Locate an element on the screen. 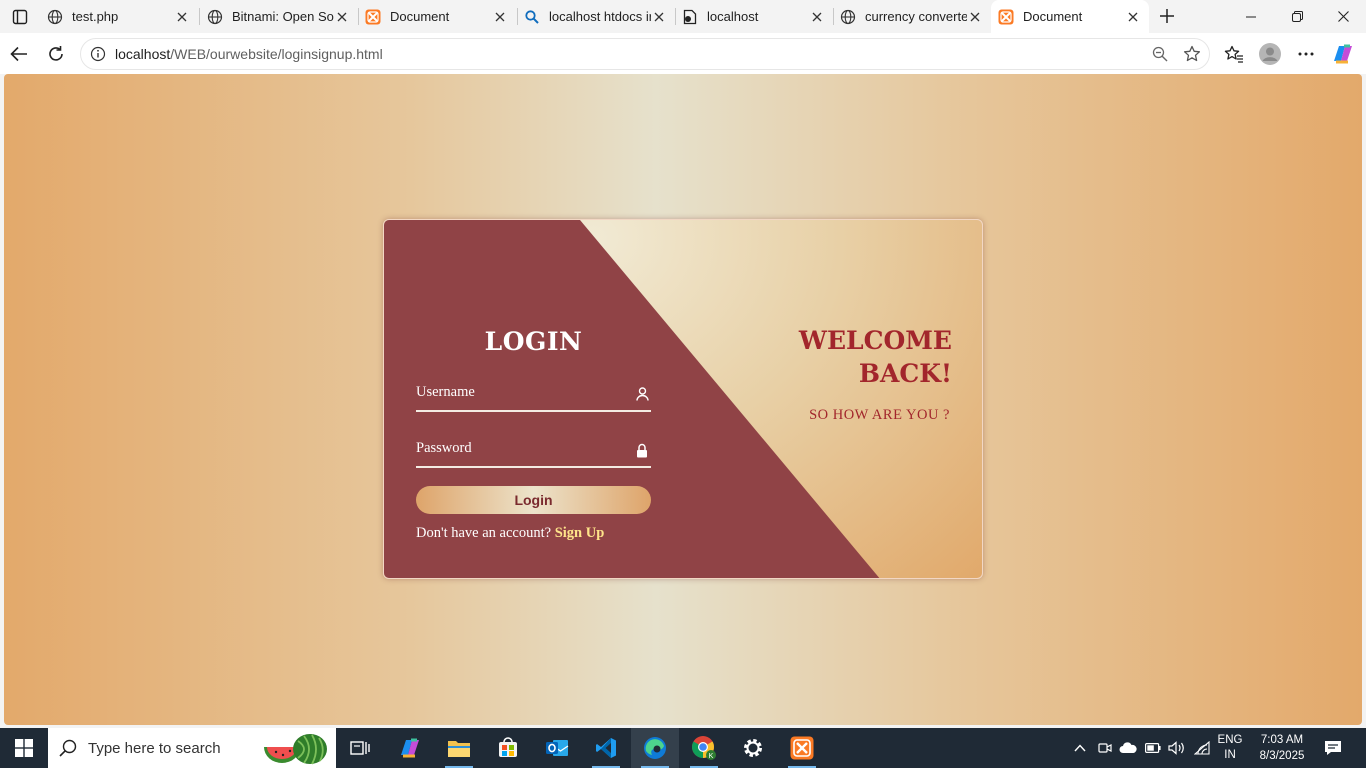 This screenshot has height=768, width=1366. password-field: Password is located at coordinates (533, 453).